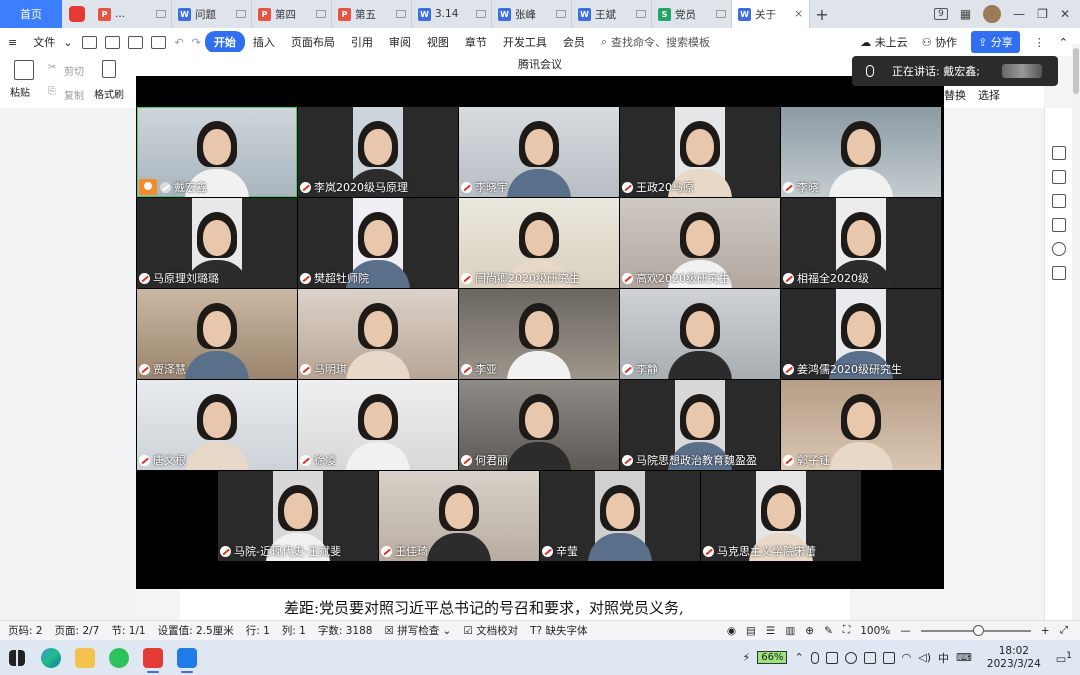  Describe the element at coordinates (539, 152) in the screenshot. I see `participant-tile: 李晓宇` at that location.